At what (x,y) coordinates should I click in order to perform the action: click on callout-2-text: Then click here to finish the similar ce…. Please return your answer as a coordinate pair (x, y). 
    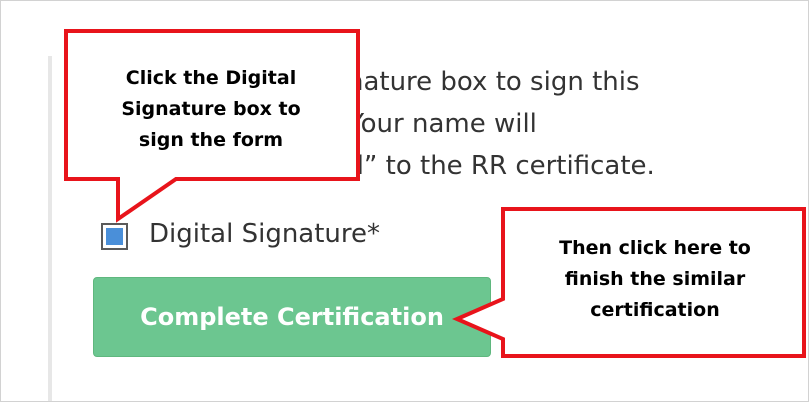
    Looking at the image, I should click on (655, 279).